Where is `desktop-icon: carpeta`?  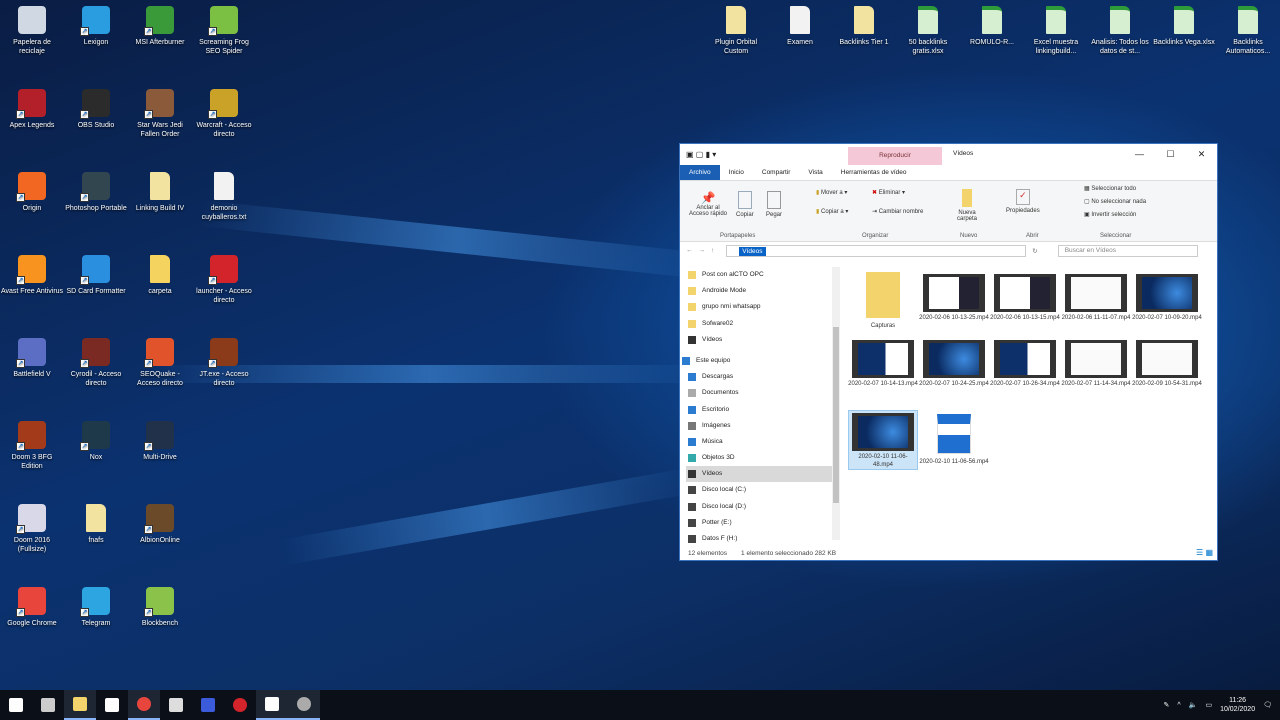
desktop-icon: carpeta is located at coordinates (160, 273).